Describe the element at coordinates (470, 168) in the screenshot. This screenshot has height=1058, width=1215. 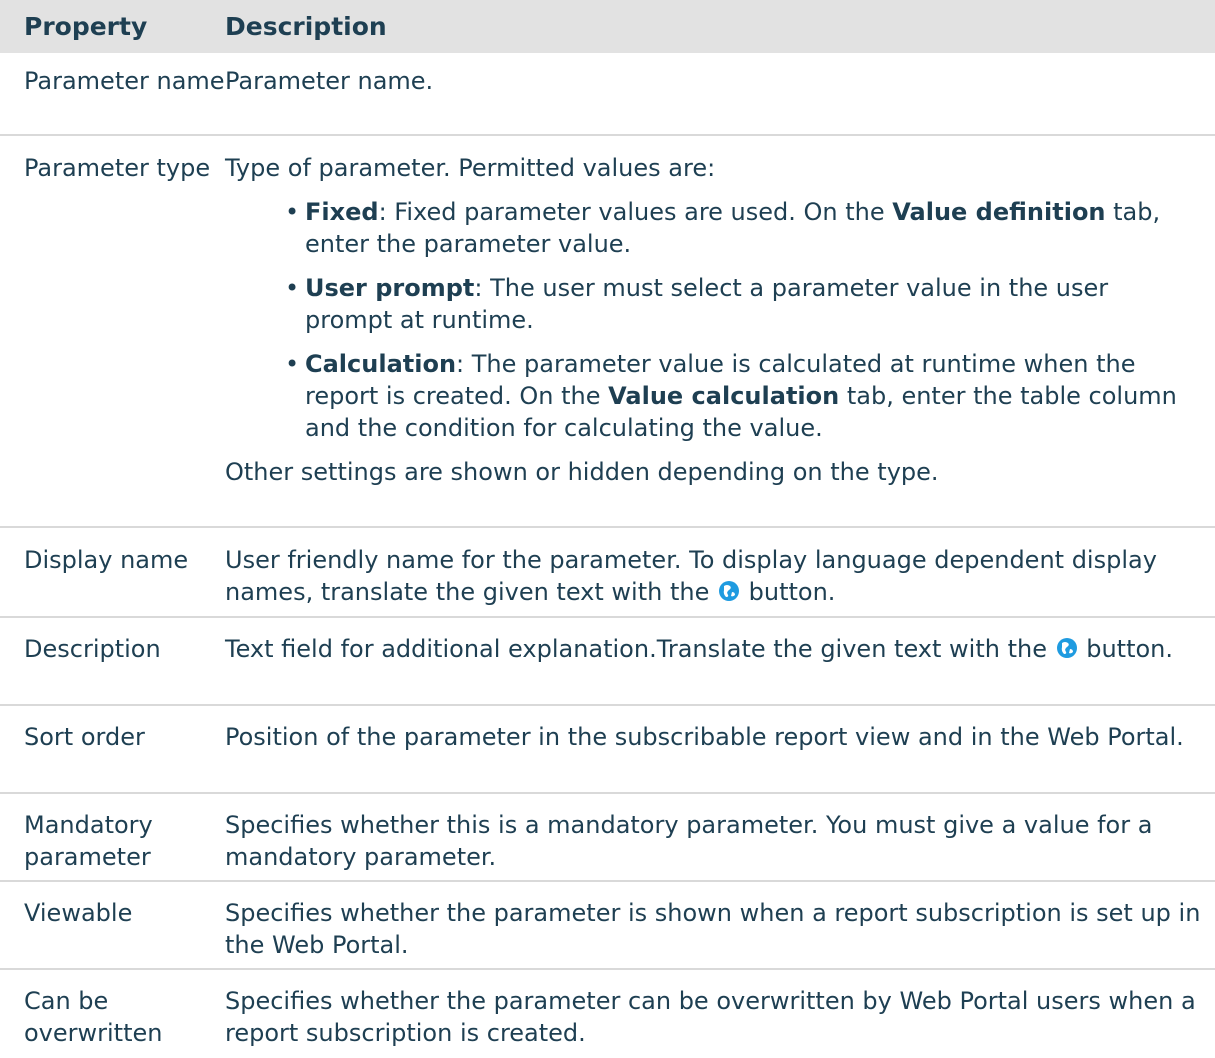
I see `description-intro: Type of parameter. Permitted values are:` at that location.